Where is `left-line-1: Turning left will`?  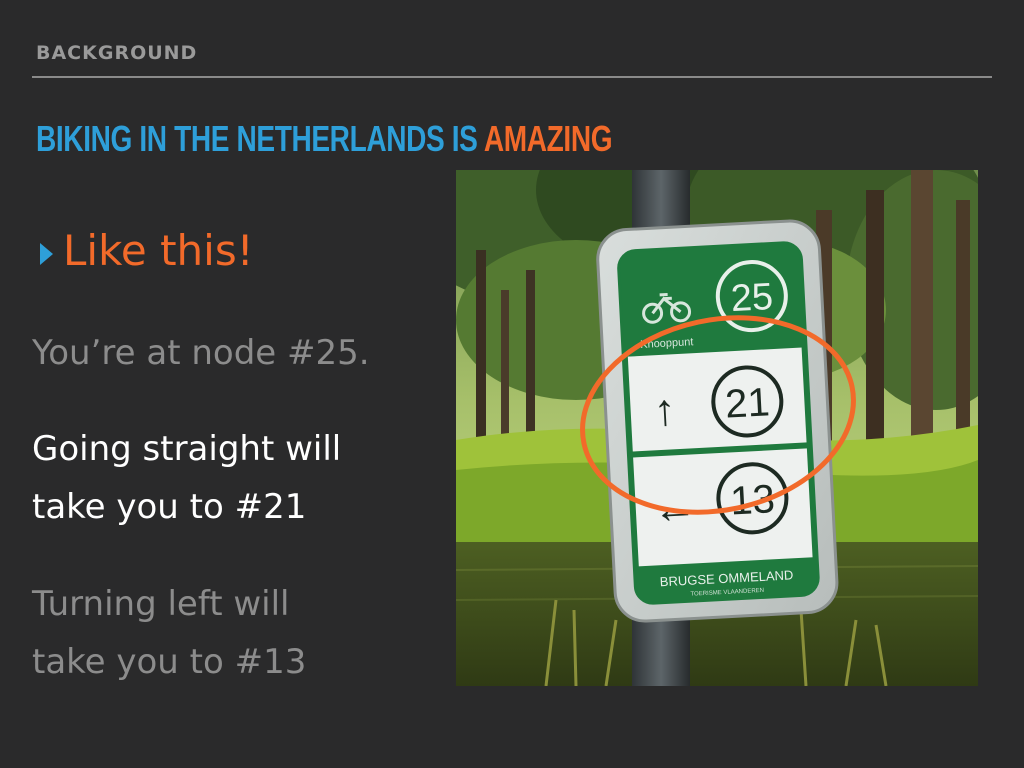
left-line-1: Turning left will is located at coordinates (161, 604).